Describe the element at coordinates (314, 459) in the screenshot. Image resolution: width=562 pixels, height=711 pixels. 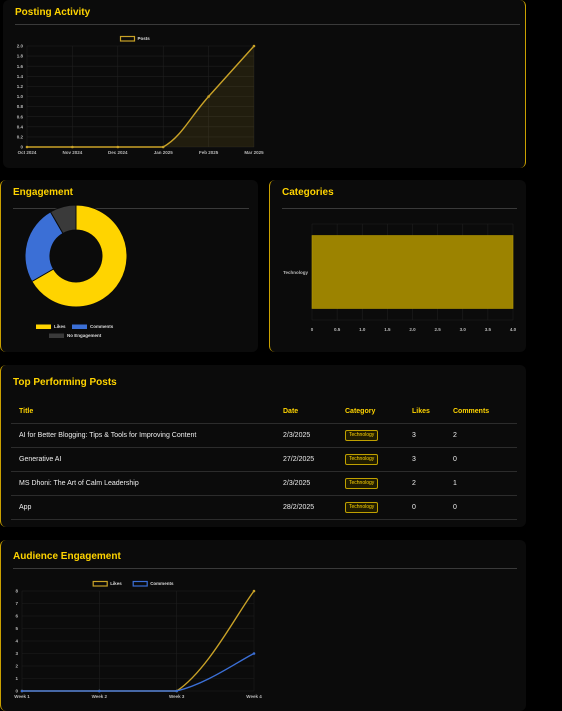
I see `post-date: 27/2/2025` at that location.